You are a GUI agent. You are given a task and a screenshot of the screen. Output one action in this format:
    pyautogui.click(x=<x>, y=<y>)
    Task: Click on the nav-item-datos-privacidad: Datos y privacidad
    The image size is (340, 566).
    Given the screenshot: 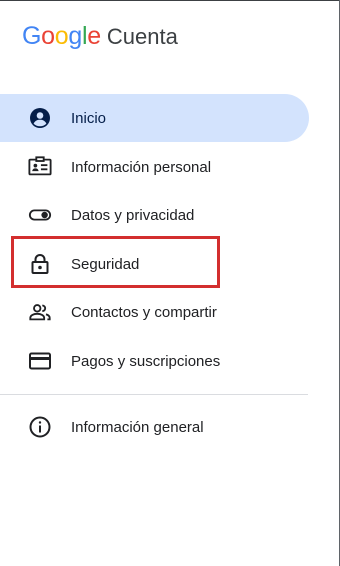 What is the action you would take?
    pyautogui.click(x=154, y=215)
    